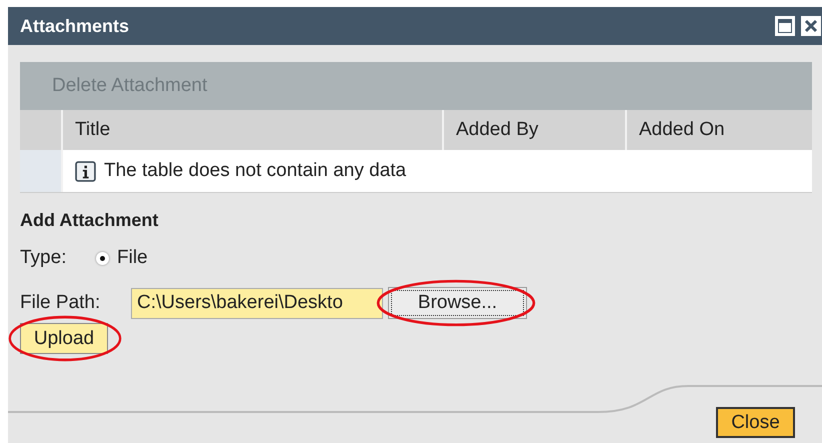 The height and width of the screenshot is (443, 822). What do you see at coordinates (785, 26) in the screenshot?
I see `maximize-icon` at bounding box center [785, 26].